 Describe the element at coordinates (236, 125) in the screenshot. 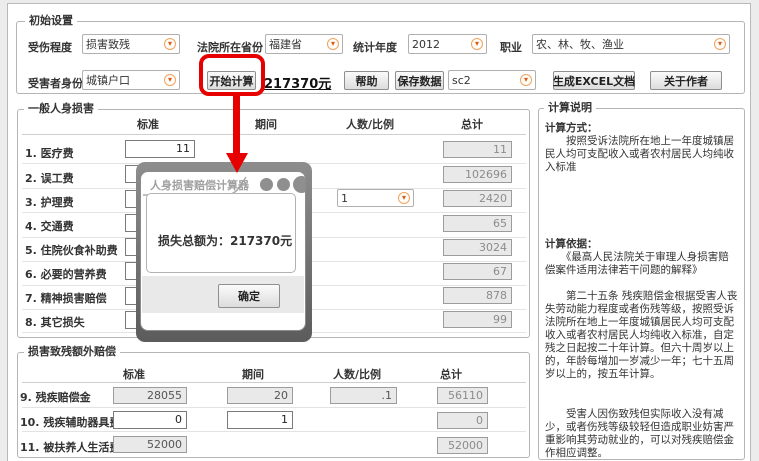

I see `annotation-arrow-line` at that location.